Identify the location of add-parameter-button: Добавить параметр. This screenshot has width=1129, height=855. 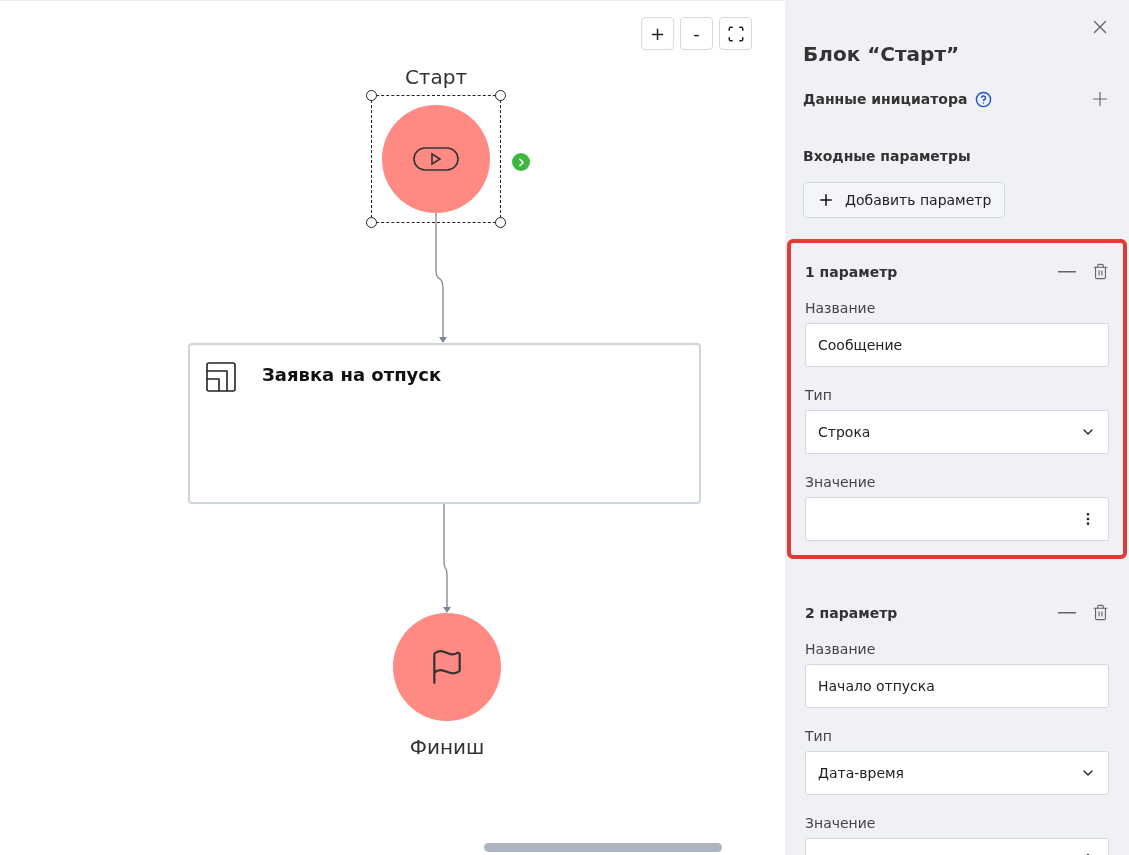
(904, 200).